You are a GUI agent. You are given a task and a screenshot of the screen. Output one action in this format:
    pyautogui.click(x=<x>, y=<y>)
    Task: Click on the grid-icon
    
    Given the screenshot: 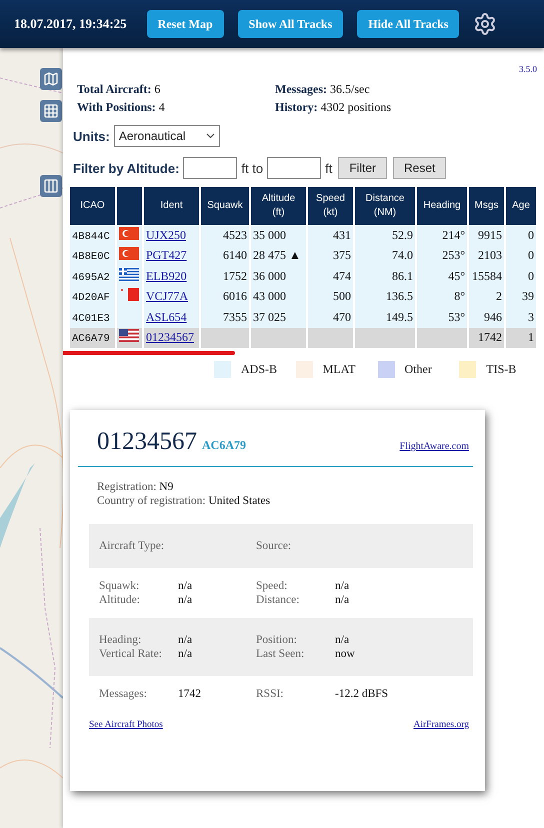 What is the action you would take?
    pyautogui.click(x=51, y=111)
    